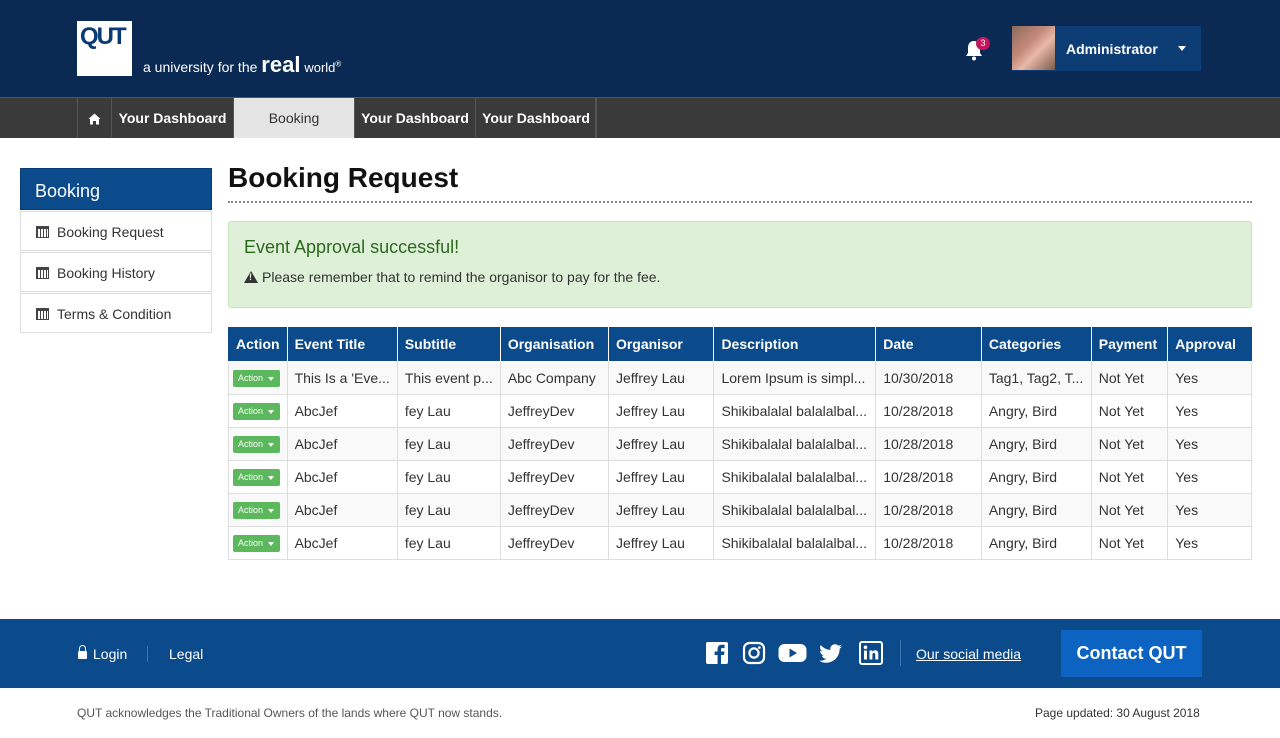 Image resolution: width=1280 pixels, height=738 pixels. Describe the element at coordinates (258, 344) in the screenshot. I see `column-header: Action` at that location.